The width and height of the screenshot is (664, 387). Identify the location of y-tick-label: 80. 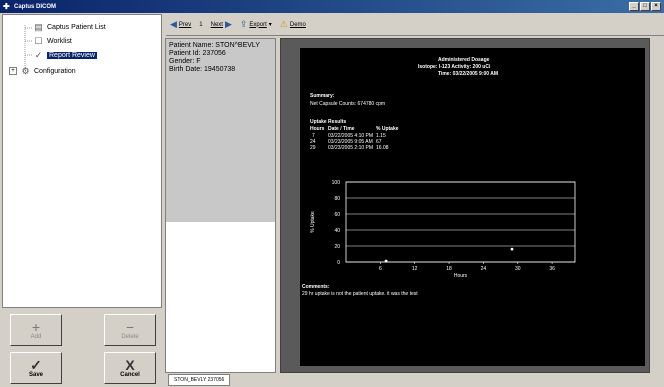
(337, 199).